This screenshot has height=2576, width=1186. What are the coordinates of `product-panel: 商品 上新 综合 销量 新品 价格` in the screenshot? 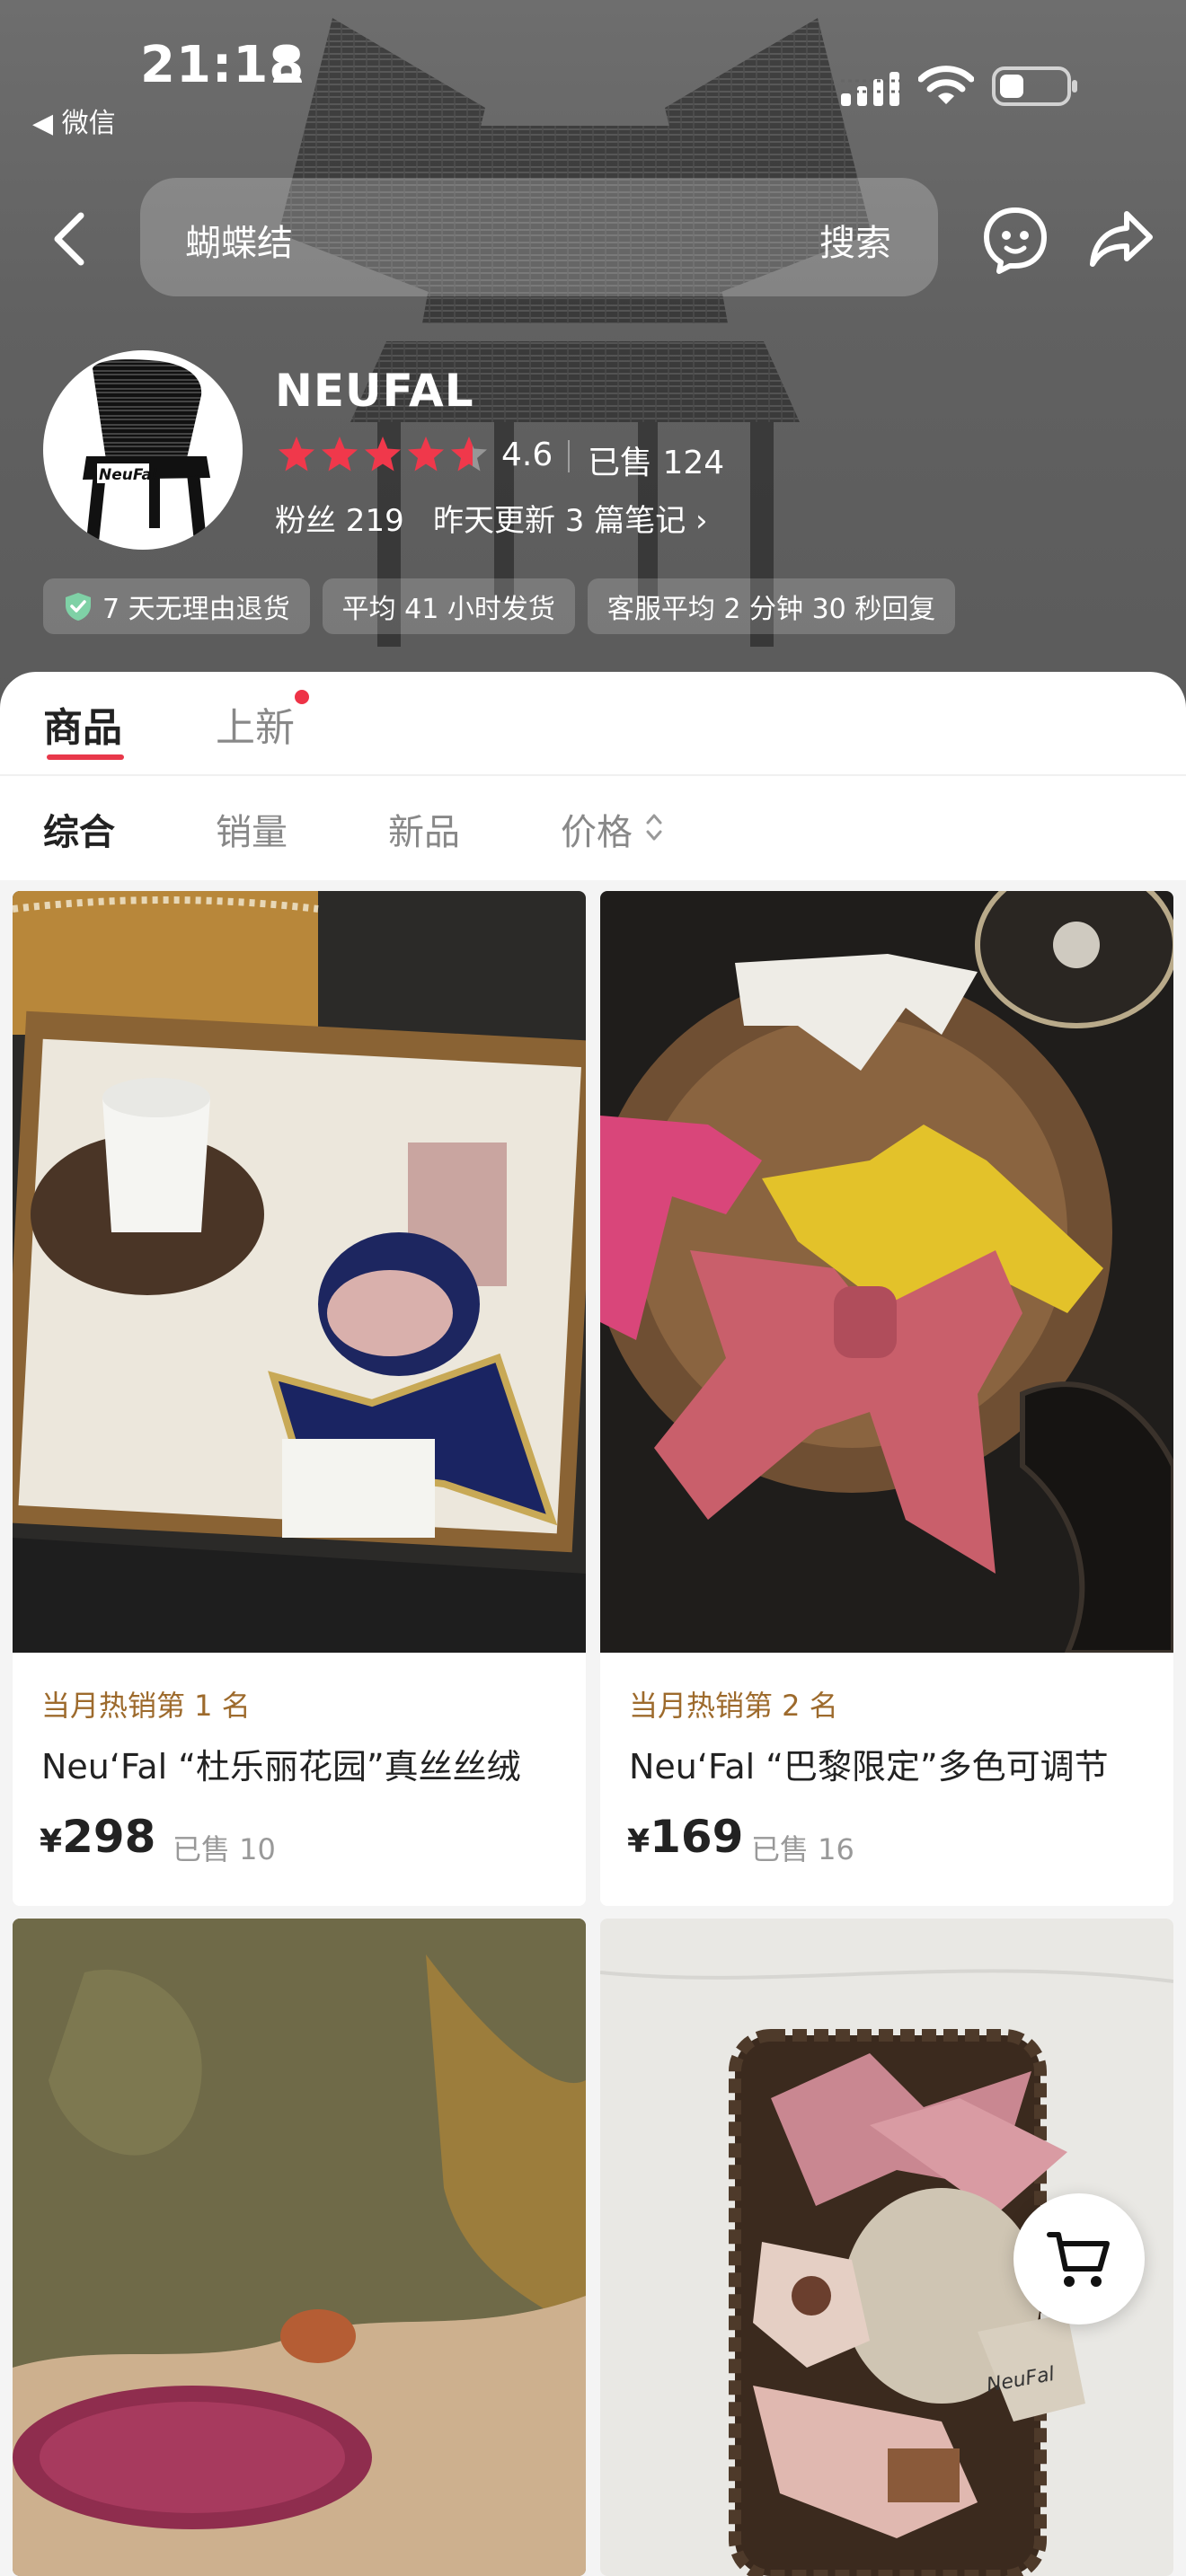 It's located at (593, 776).